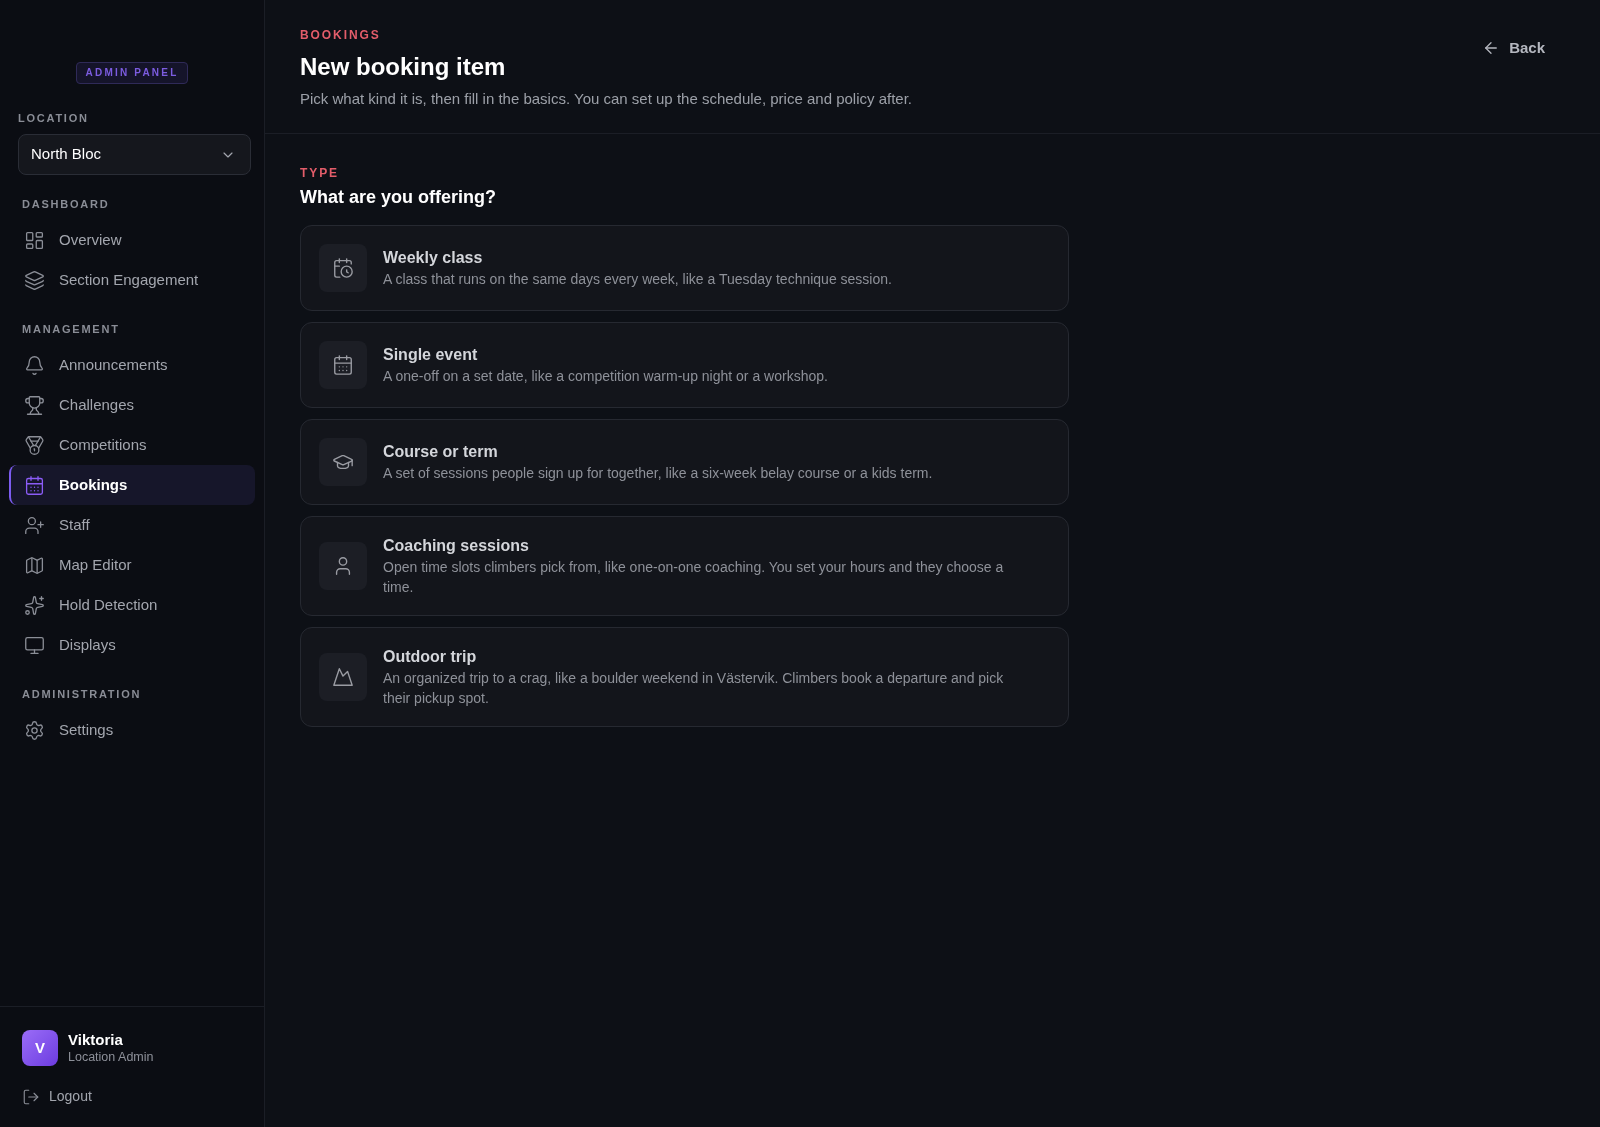 The width and height of the screenshot is (1600, 1127). Describe the element at coordinates (132, 525) in the screenshot. I see `sidebar-item: Staff` at that location.